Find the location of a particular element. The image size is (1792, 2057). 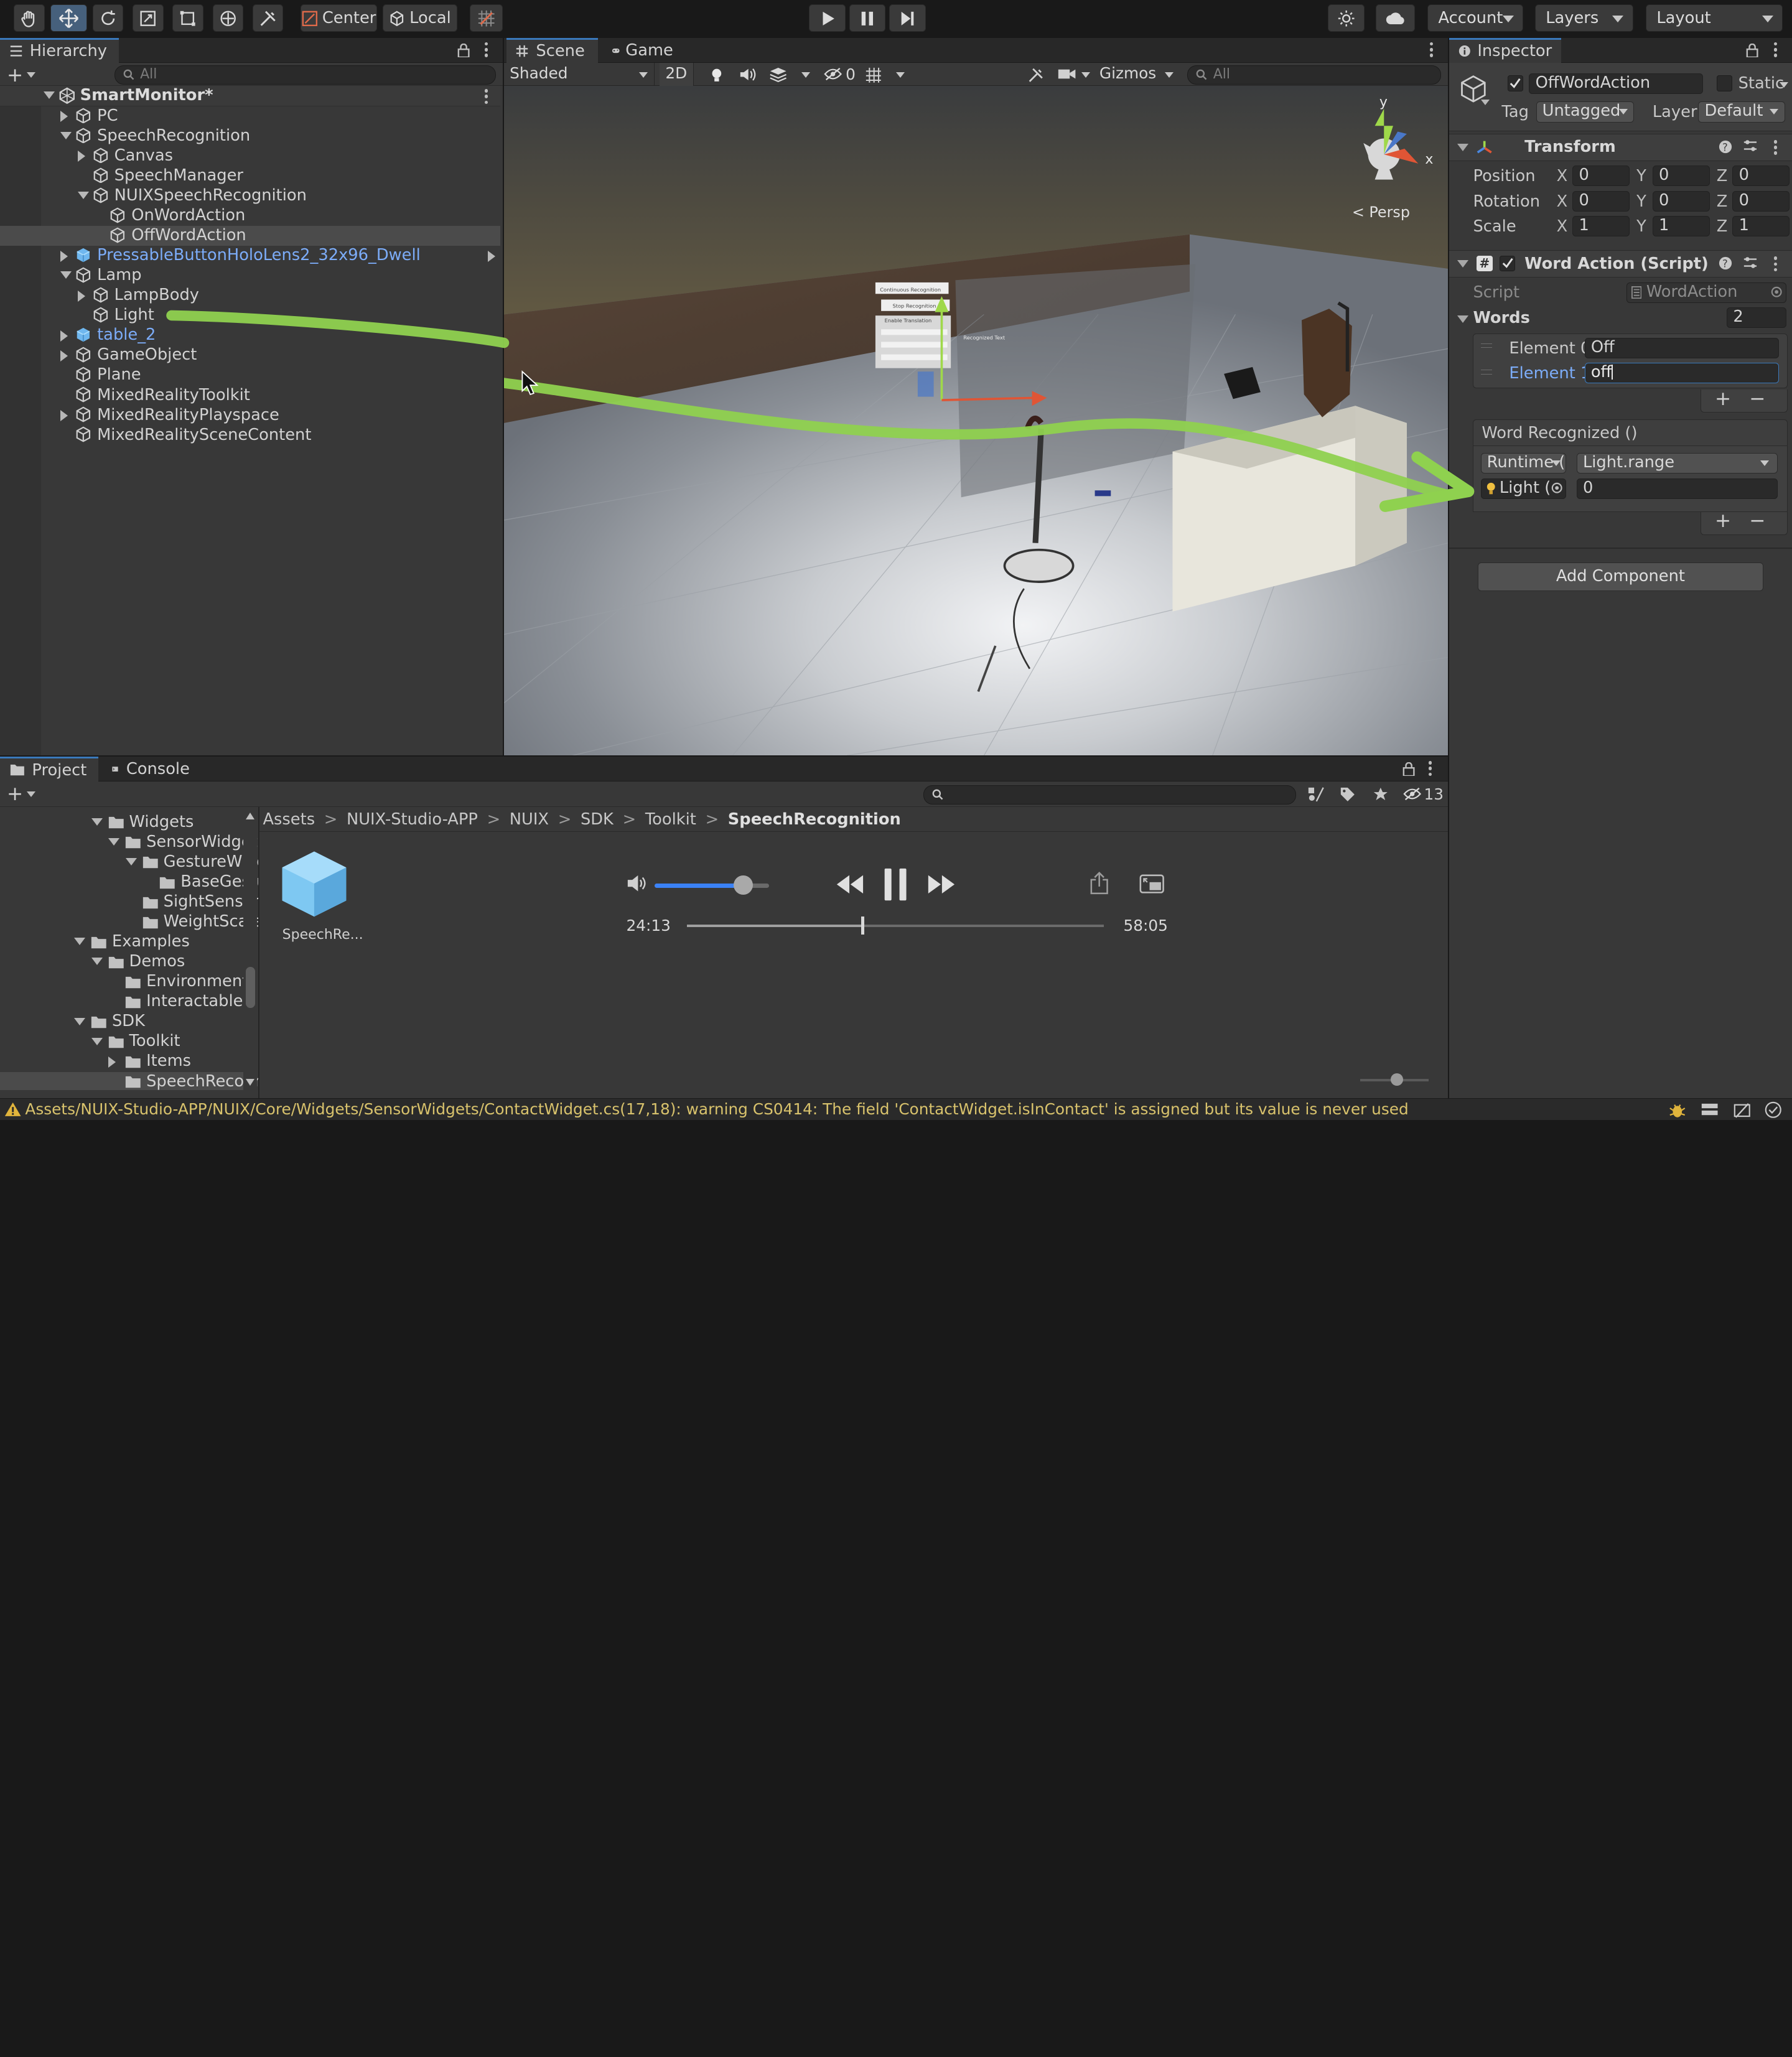

hierarchy-item: Plane is located at coordinates (250, 375).